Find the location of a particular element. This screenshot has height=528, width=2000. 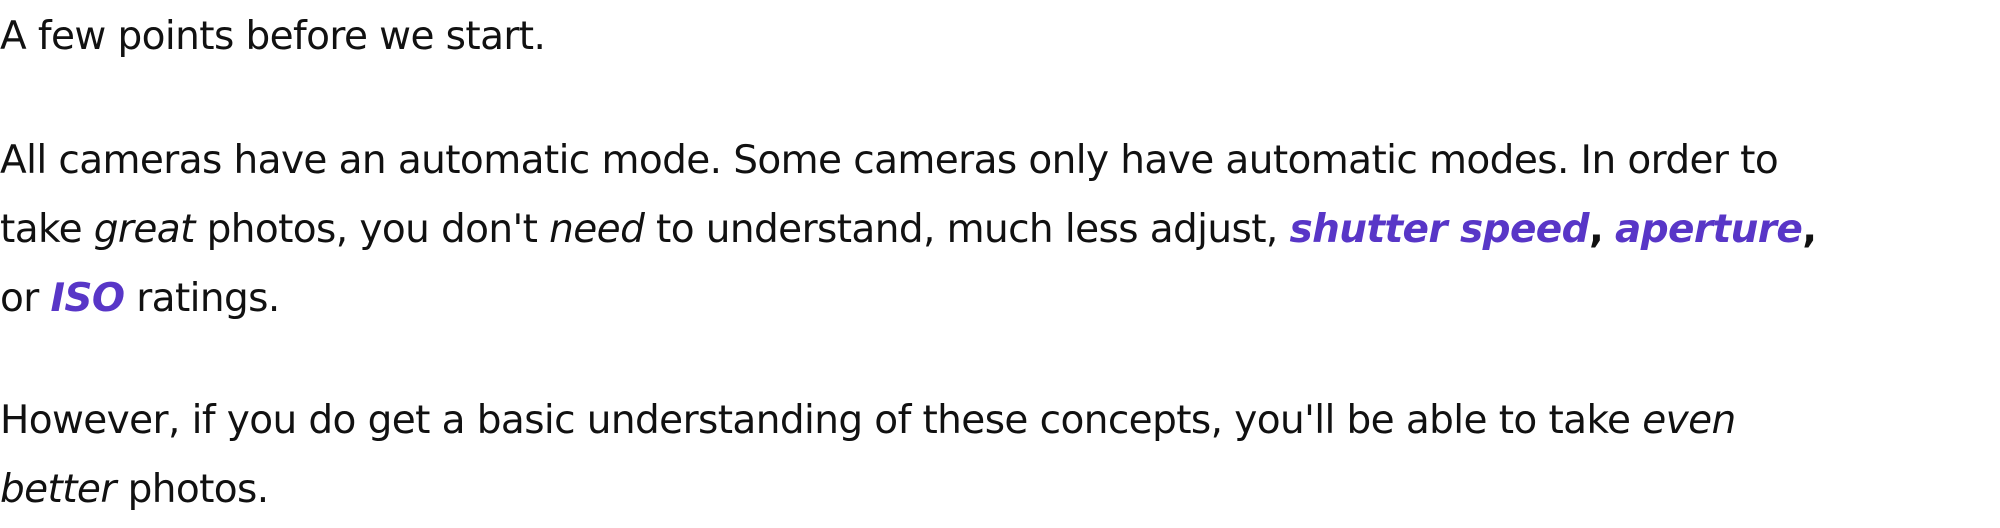

emphasis-better: better is located at coordinates (58, 489).